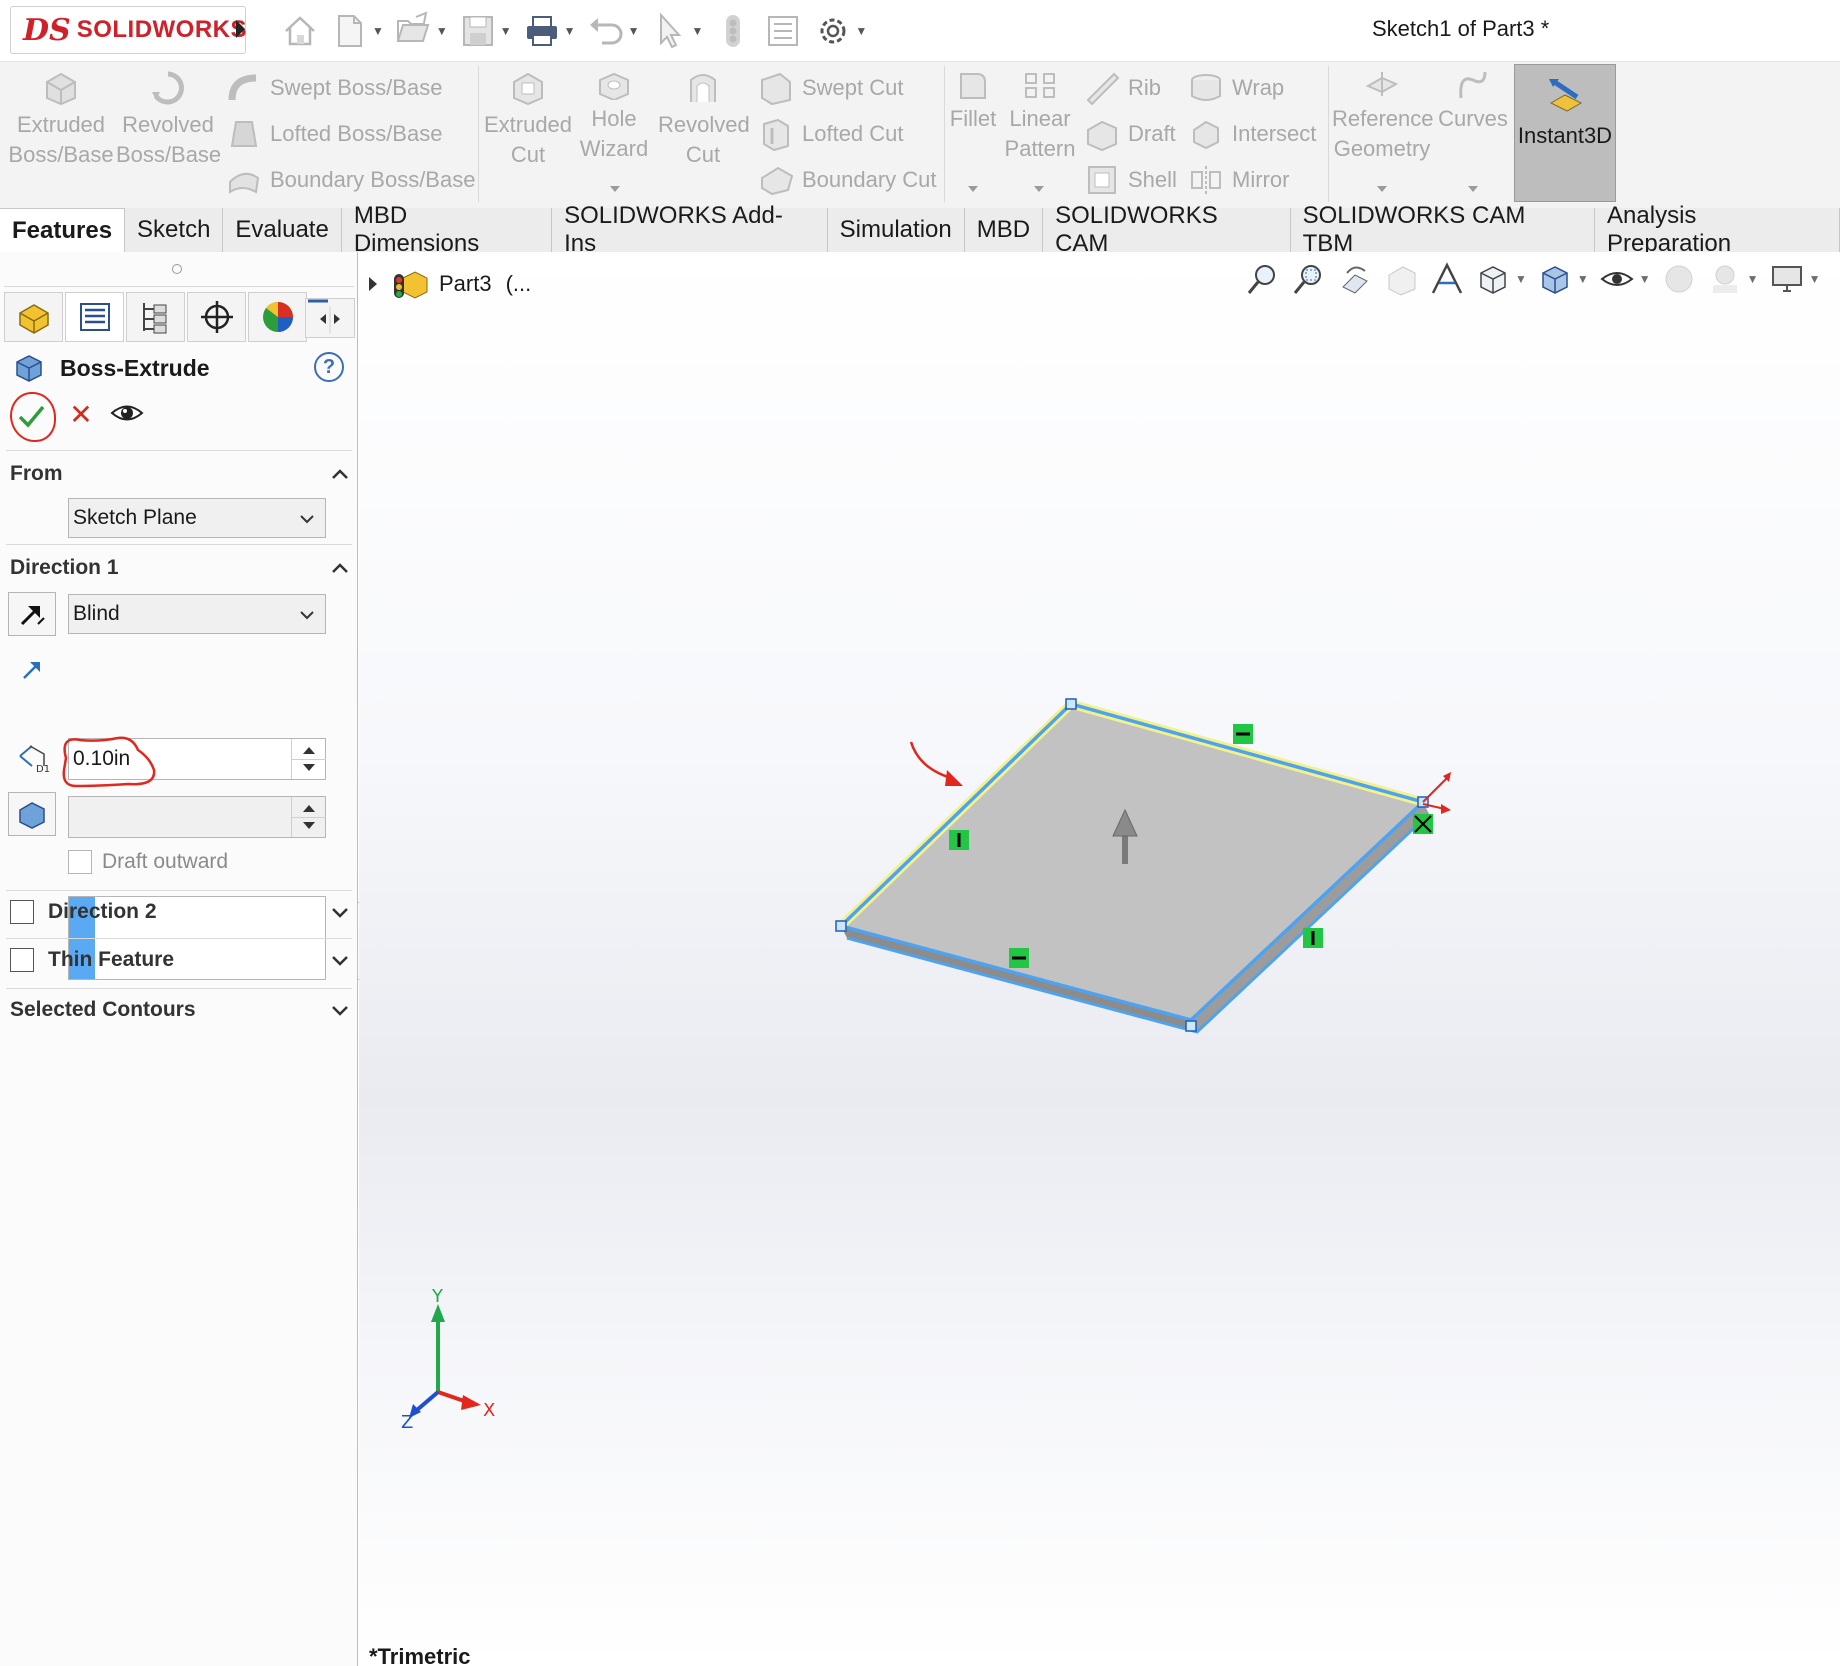 Image resolution: width=1840 pixels, height=1666 pixels. What do you see at coordinates (1130, 134) in the screenshot?
I see `draft-button: Draft` at bounding box center [1130, 134].